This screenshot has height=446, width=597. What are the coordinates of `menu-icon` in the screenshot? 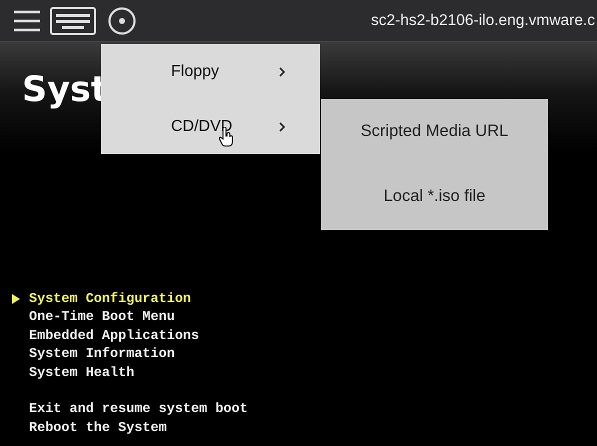 It's located at (27, 21).